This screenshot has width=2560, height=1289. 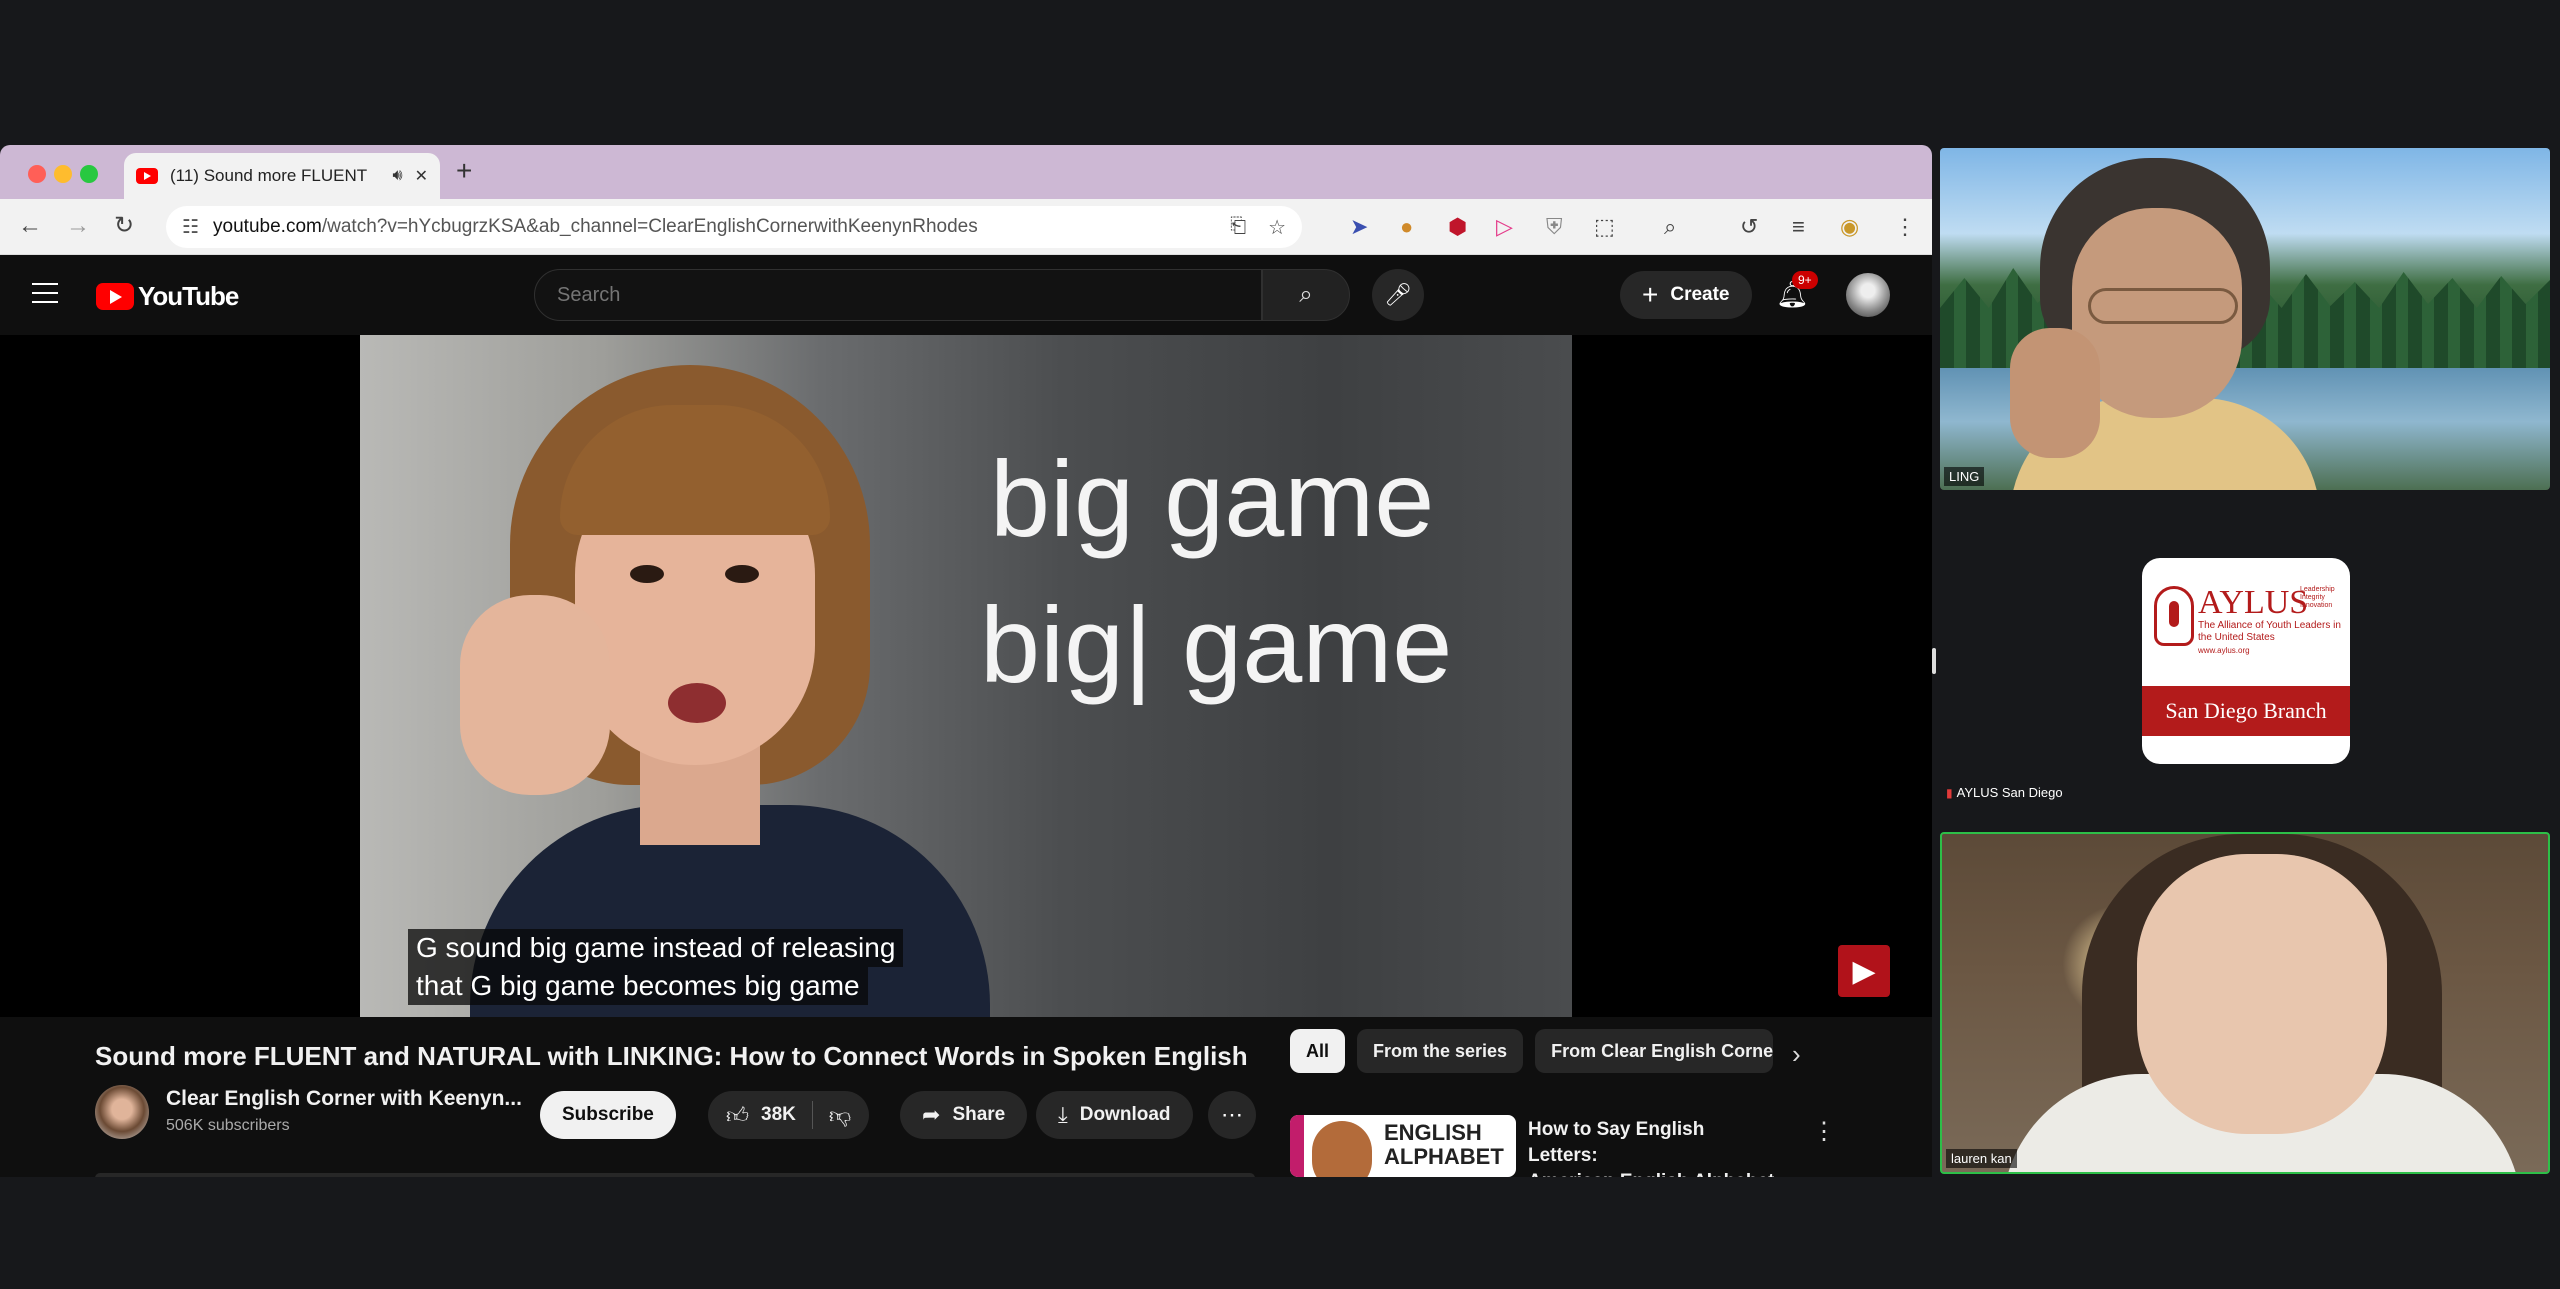 What do you see at coordinates (1670, 227) in the screenshot?
I see `tab-search-icon: ⌕` at bounding box center [1670, 227].